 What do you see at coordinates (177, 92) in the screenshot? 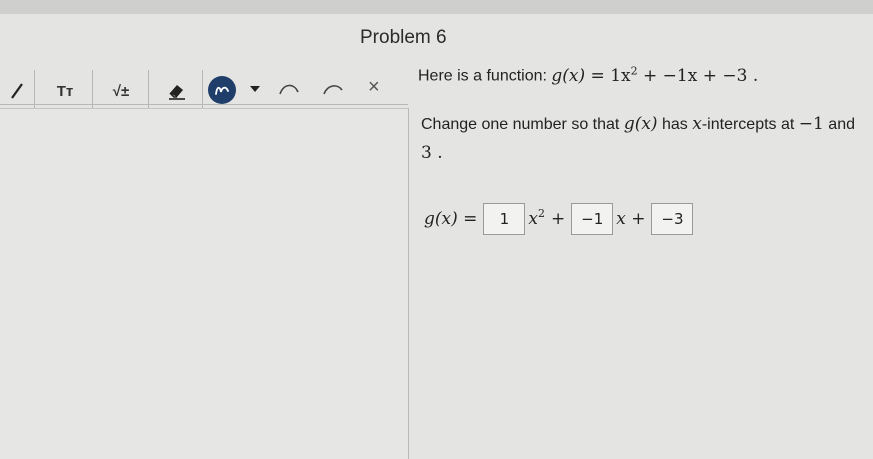
I see `eraser-icon` at bounding box center [177, 92].